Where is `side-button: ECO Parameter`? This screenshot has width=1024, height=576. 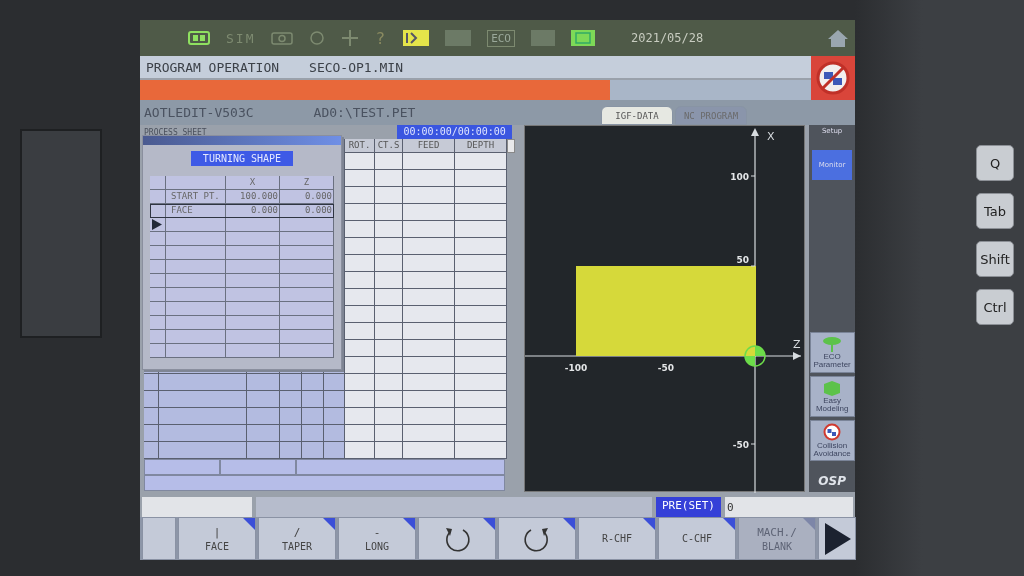
side-button: ECO Parameter is located at coordinates (832, 352).